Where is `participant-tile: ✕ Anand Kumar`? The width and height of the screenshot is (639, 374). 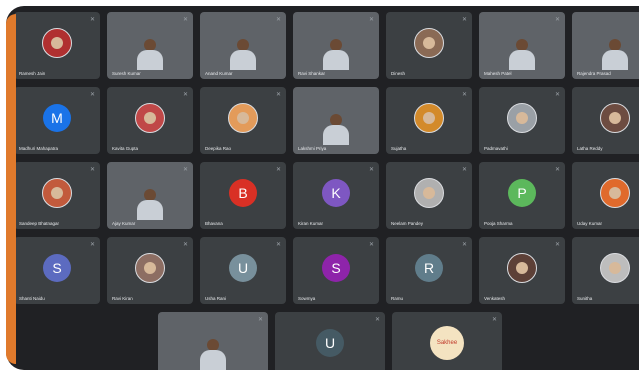 participant-tile: ✕ Anand Kumar is located at coordinates (243, 45).